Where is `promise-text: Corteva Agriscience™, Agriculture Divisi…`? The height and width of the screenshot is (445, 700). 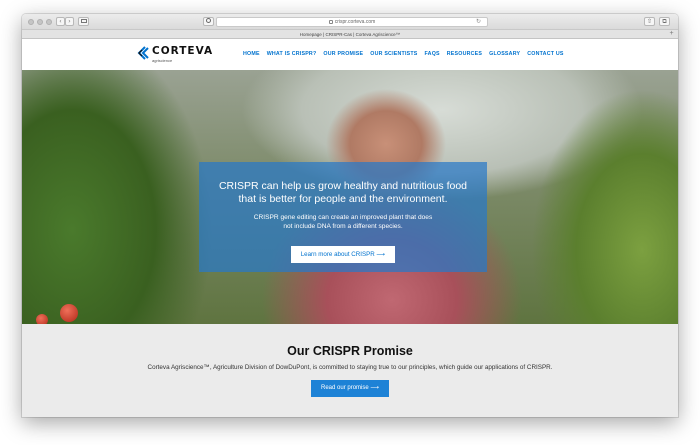 promise-text: Corteva Agriscience™, Agriculture Divisi… is located at coordinates (350, 367).